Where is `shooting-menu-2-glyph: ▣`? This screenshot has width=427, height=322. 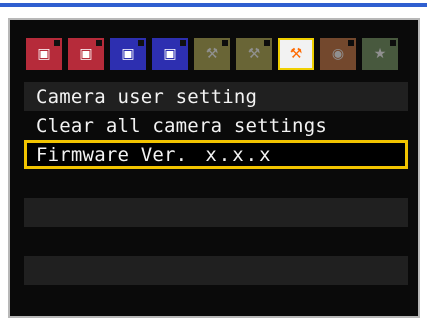 shooting-menu-2-glyph: ▣ is located at coordinates (86, 54).